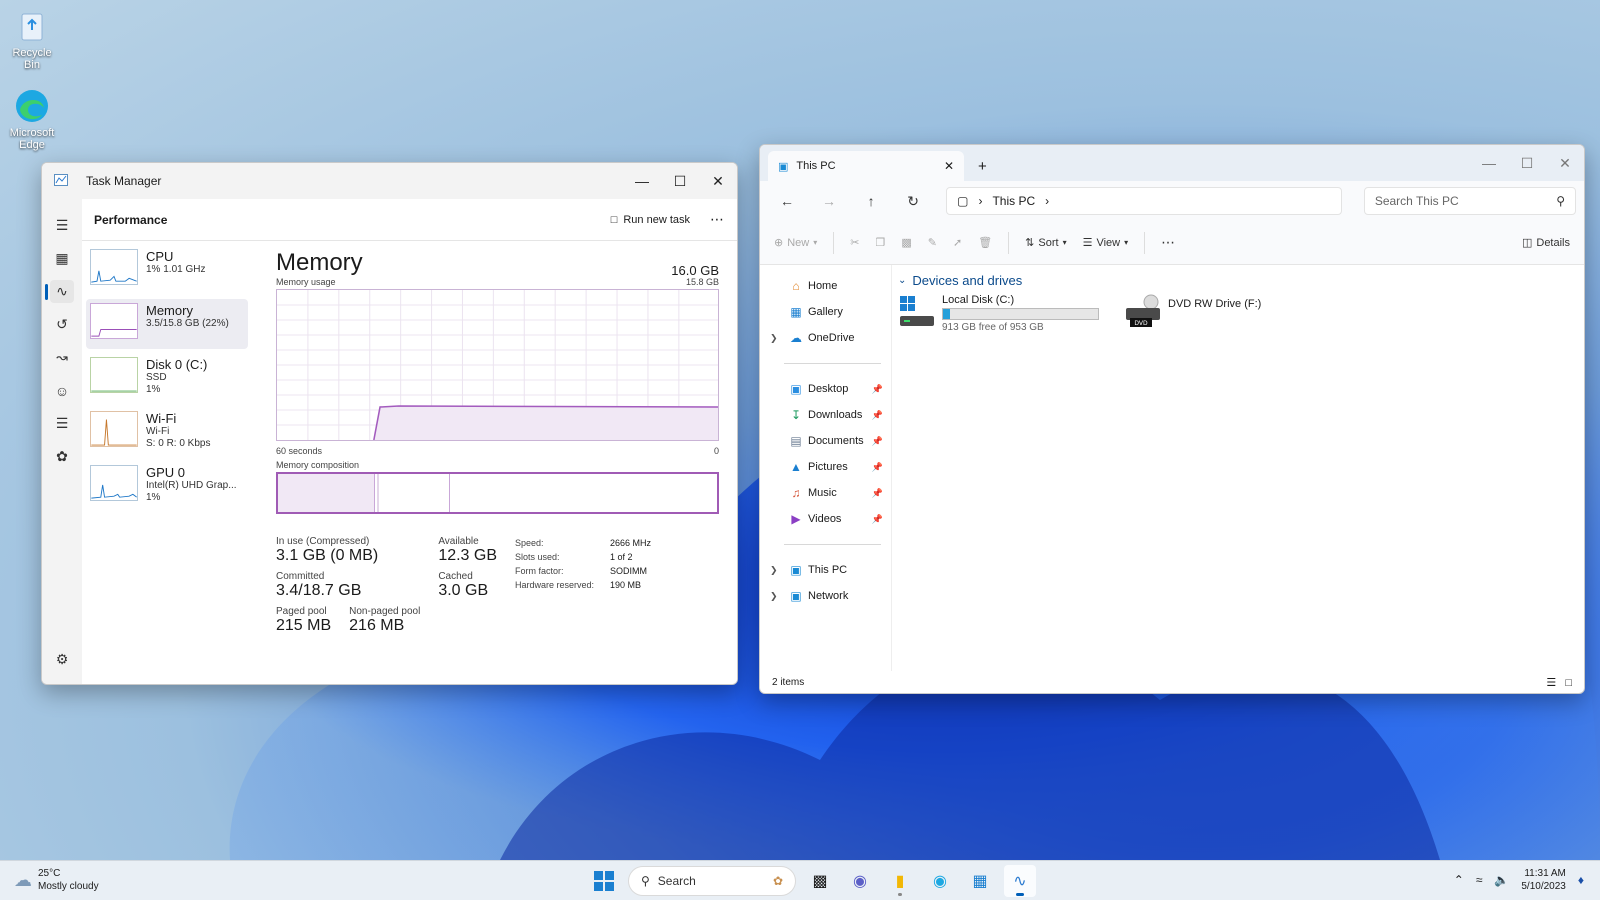 The width and height of the screenshot is (1600, 900). What do you see at coordinates (825, 312) in the screenshot?
I see `sidebar-item-gallery: ▦ Gallery` at bounding box center [825, 312].